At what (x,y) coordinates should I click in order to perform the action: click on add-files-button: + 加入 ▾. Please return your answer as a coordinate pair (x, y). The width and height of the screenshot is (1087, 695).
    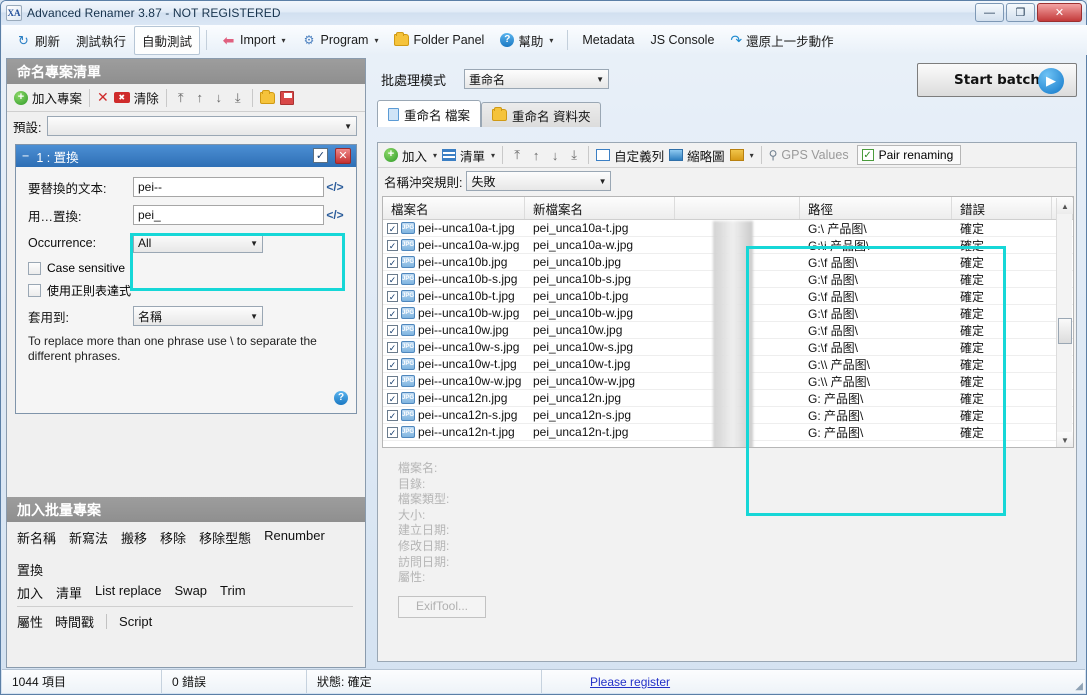
    Looking at the image, I should click on (410, 155).